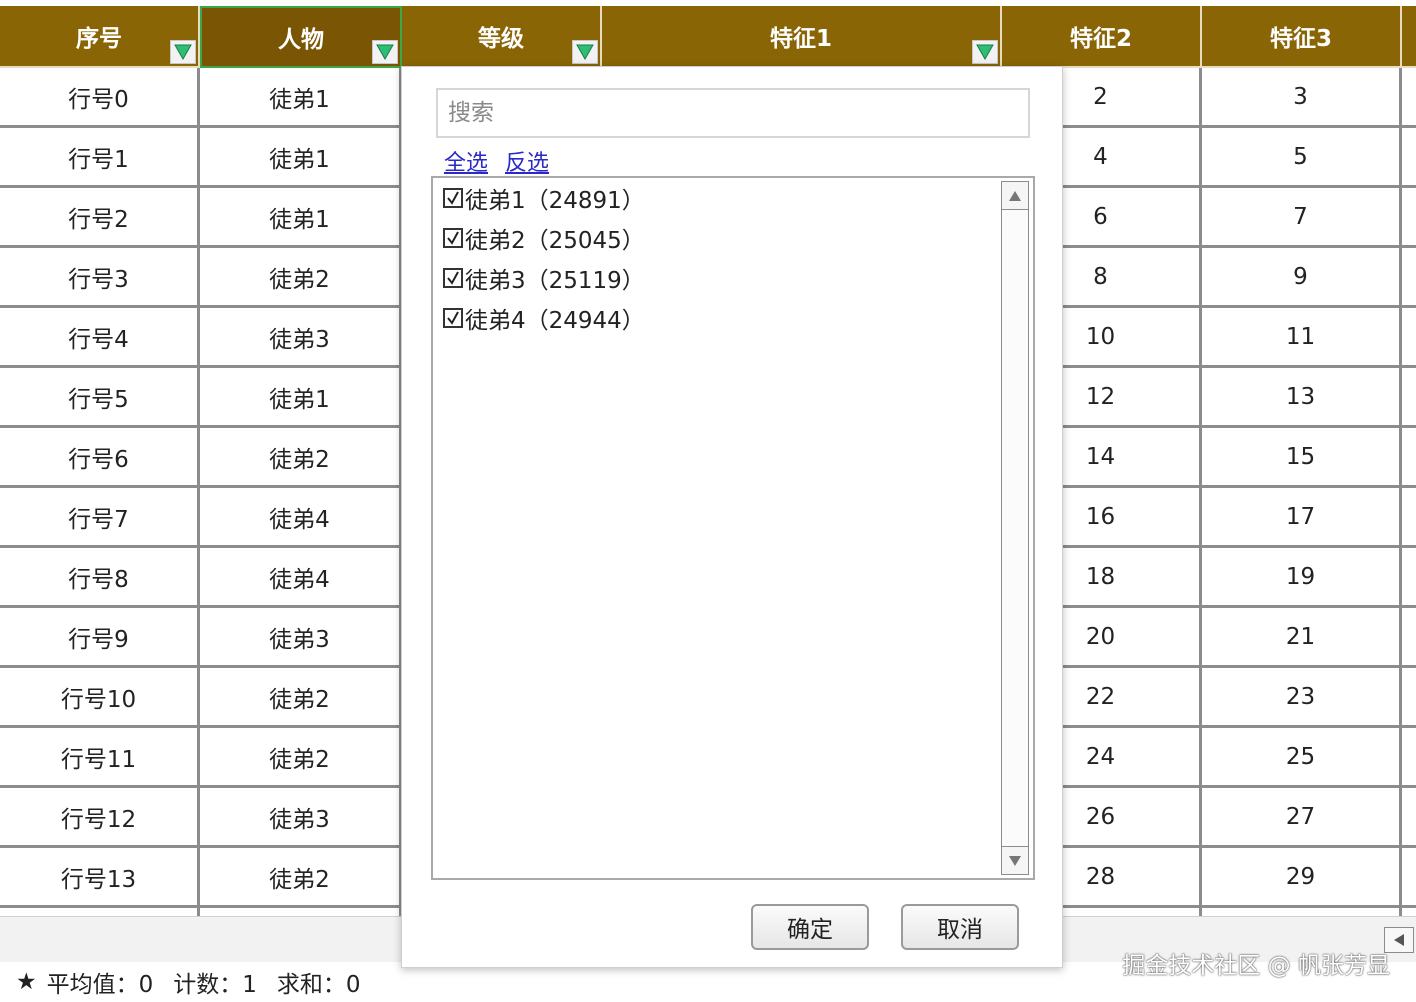  What do you see at coordinates (100, 98) in the screenshot?
I see `table-cell: 行号0` at bounding box center [100, 98].